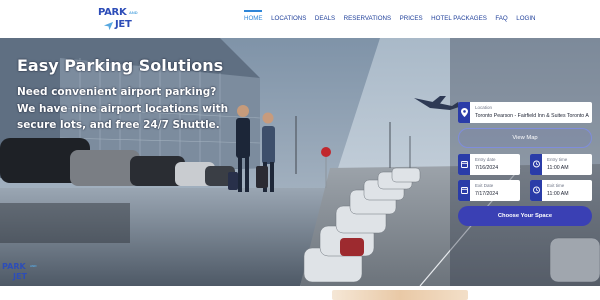 This screenshot has height=300, width=600. Describe the element at coordinates (487, 194) in the screenshot. I see `exit-date-value: 7/17/2024` at that location.